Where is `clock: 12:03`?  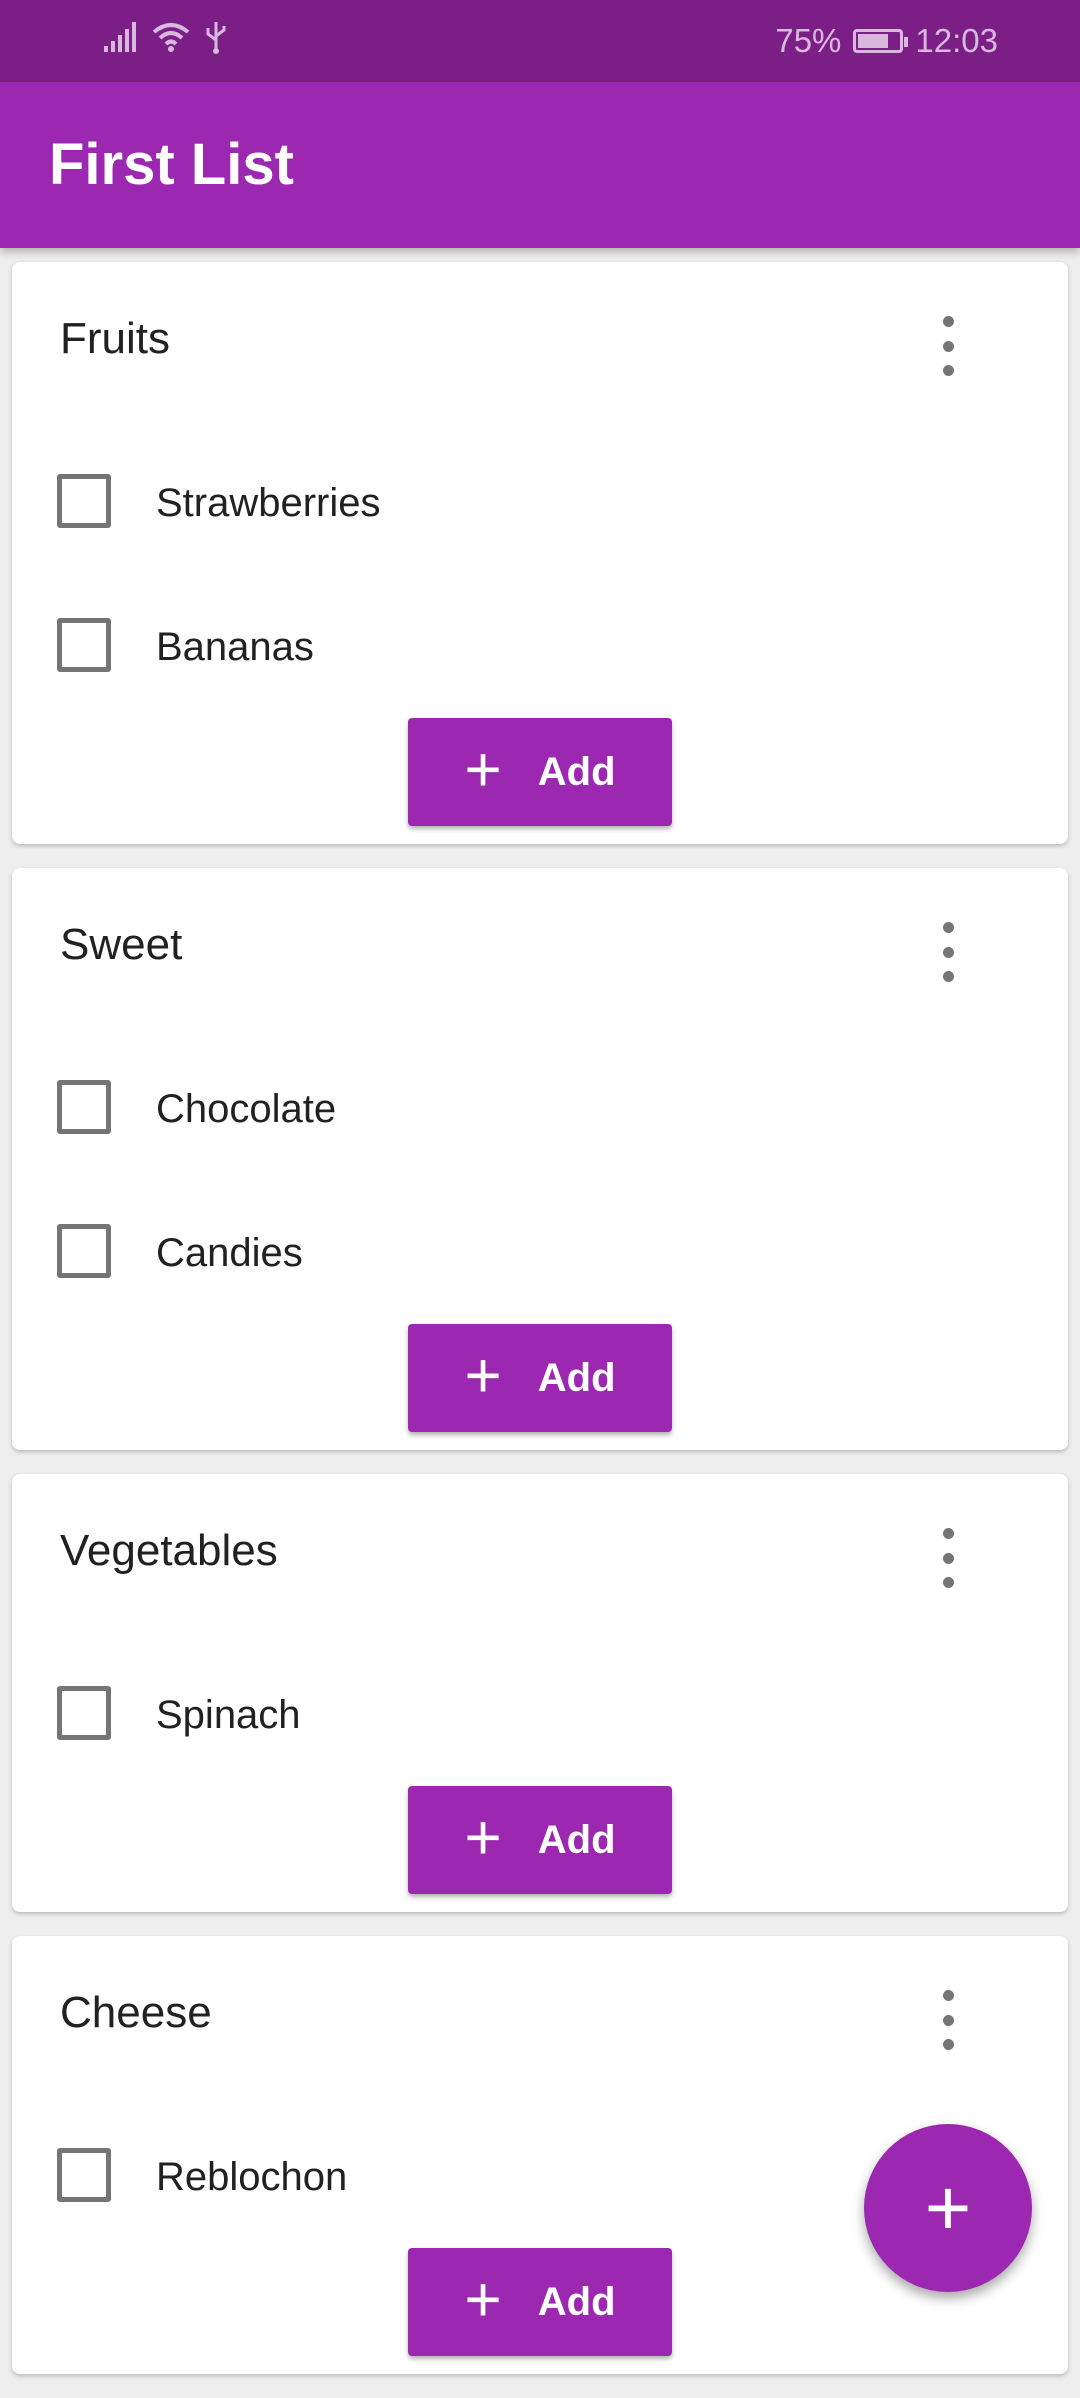
clock: 12:03 is located at coordinates (956, 40).